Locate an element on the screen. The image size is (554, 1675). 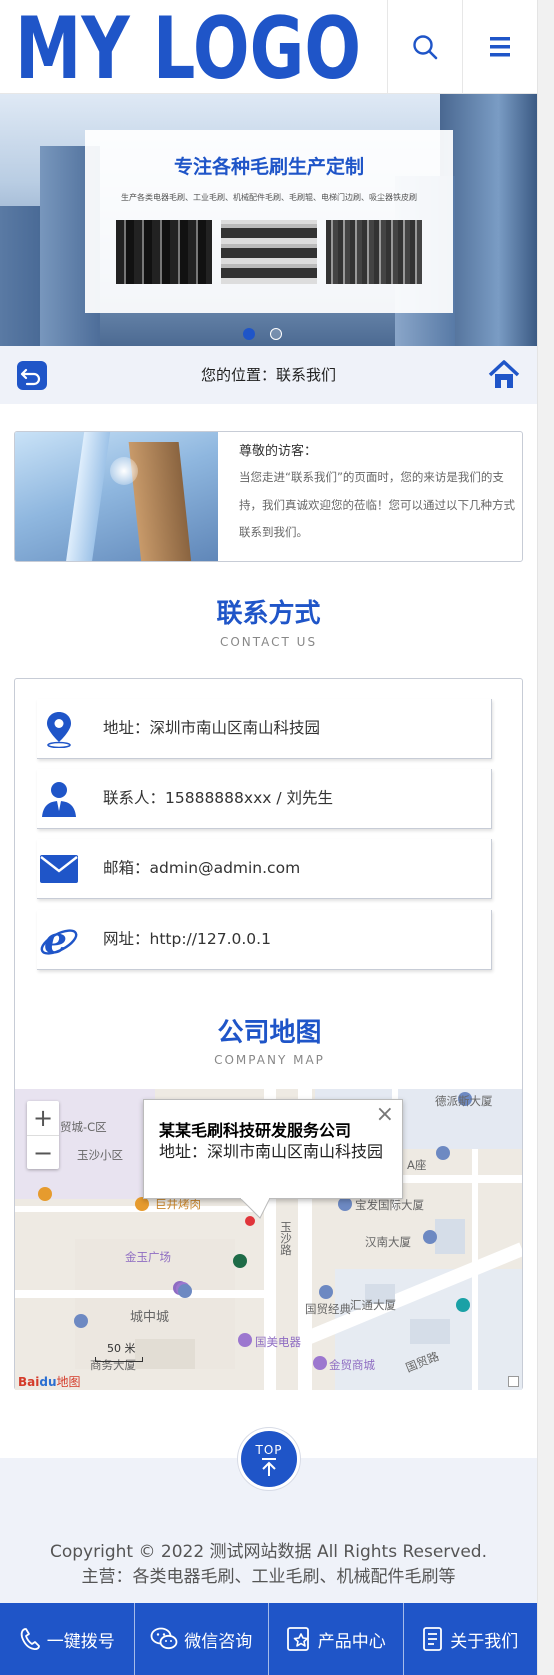
person-icon is located at coordinates (59, 799).